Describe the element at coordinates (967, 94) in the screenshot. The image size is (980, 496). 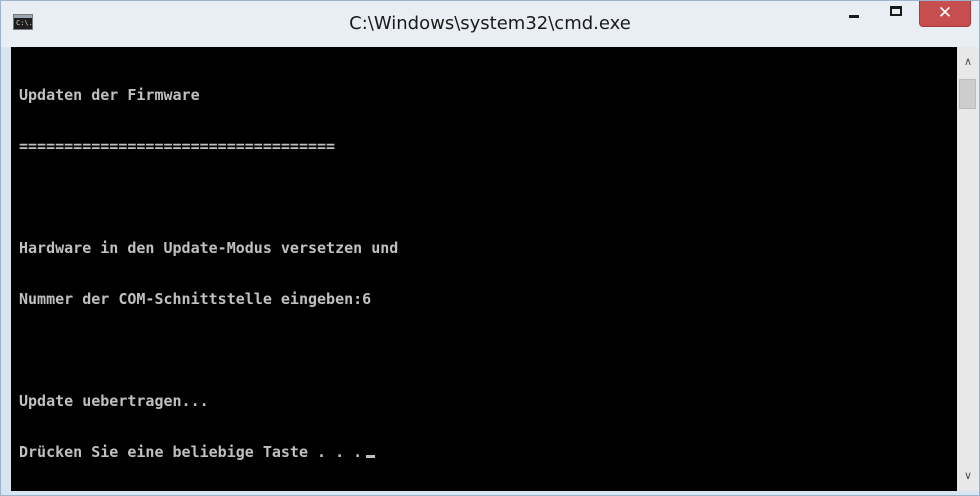
I see `scroll-thumb` at that location.